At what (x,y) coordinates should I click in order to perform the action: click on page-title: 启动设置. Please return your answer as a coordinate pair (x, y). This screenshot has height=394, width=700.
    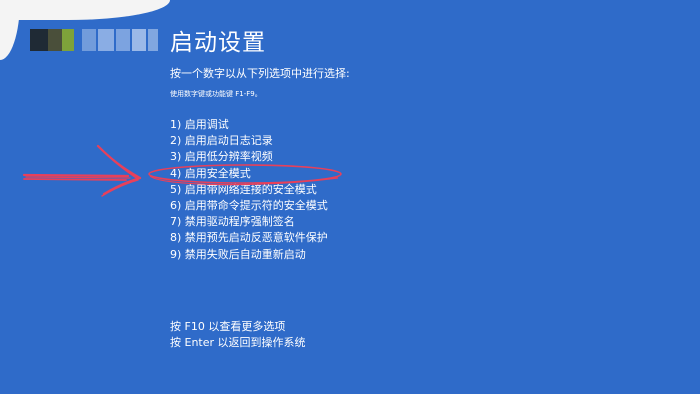
    Looking at the image, I should click on (218, 43).